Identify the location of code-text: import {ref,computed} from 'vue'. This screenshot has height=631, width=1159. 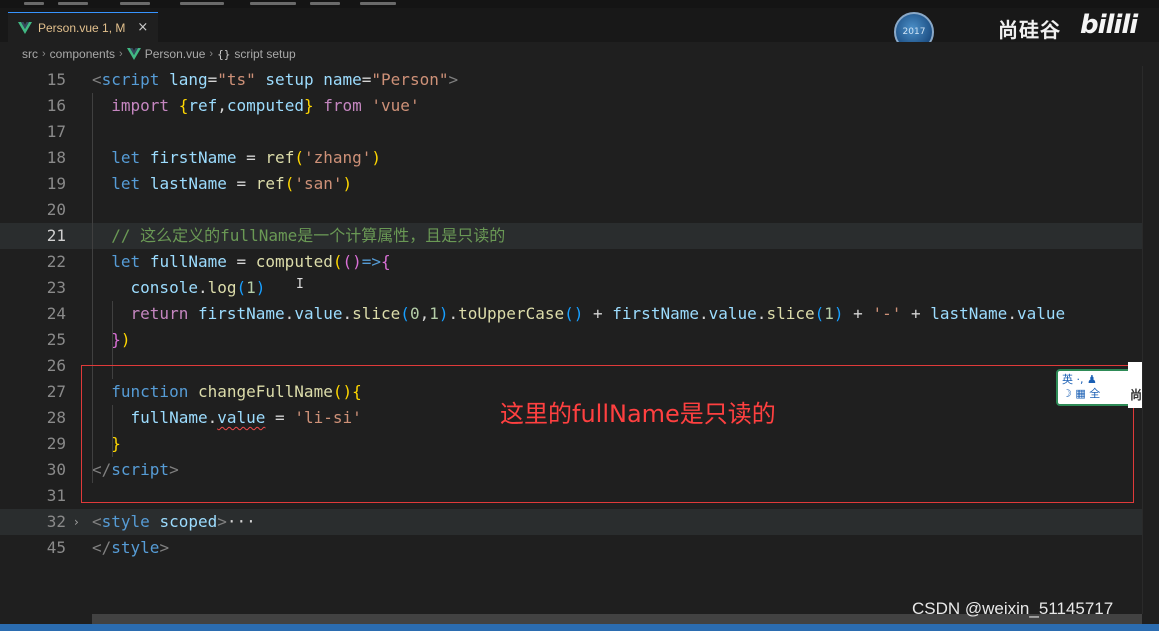
(255, 106).